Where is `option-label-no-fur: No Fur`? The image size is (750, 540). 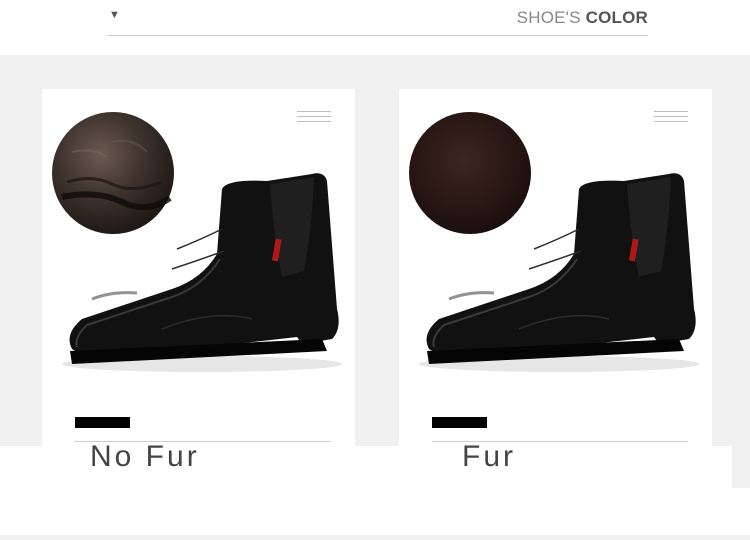 option-label-no-fur: No Fur is located at coordinates (145, 457).